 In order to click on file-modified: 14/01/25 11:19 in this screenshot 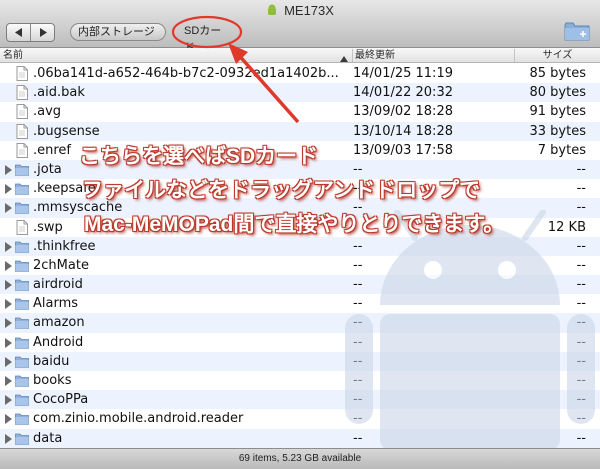, I will do `click(403, 73)`.